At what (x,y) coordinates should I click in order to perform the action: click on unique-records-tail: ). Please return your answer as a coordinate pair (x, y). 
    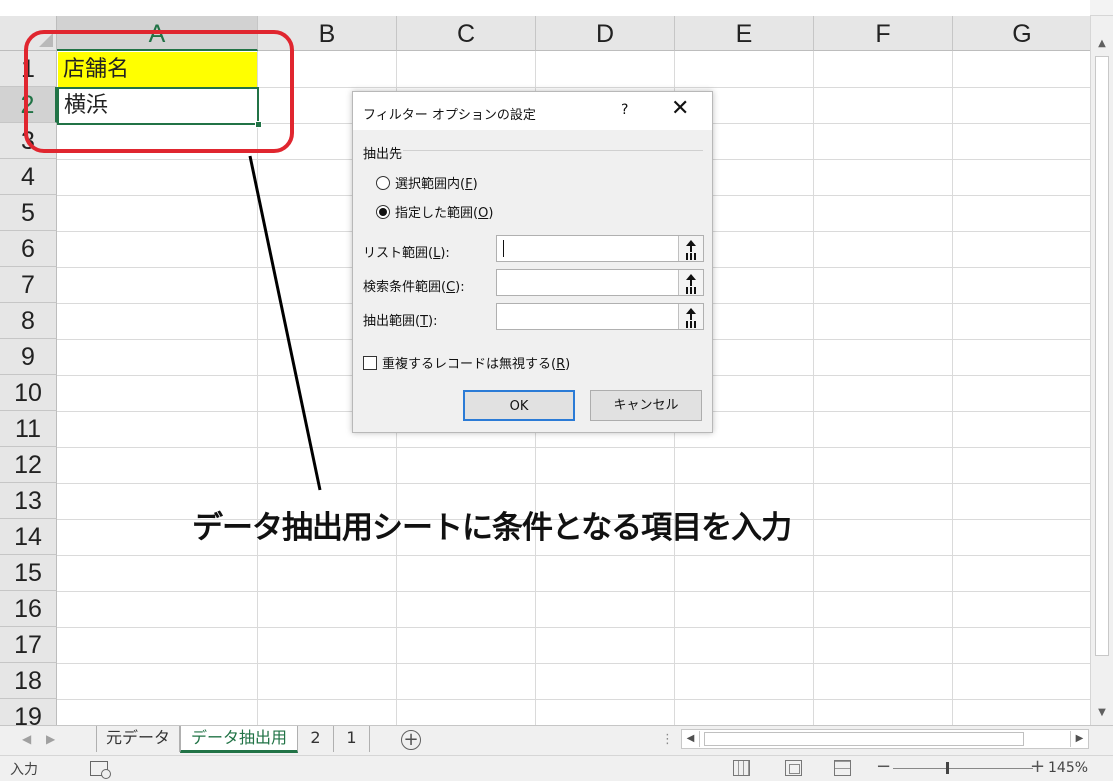
    Looking at the image, I should click on (568, 364).